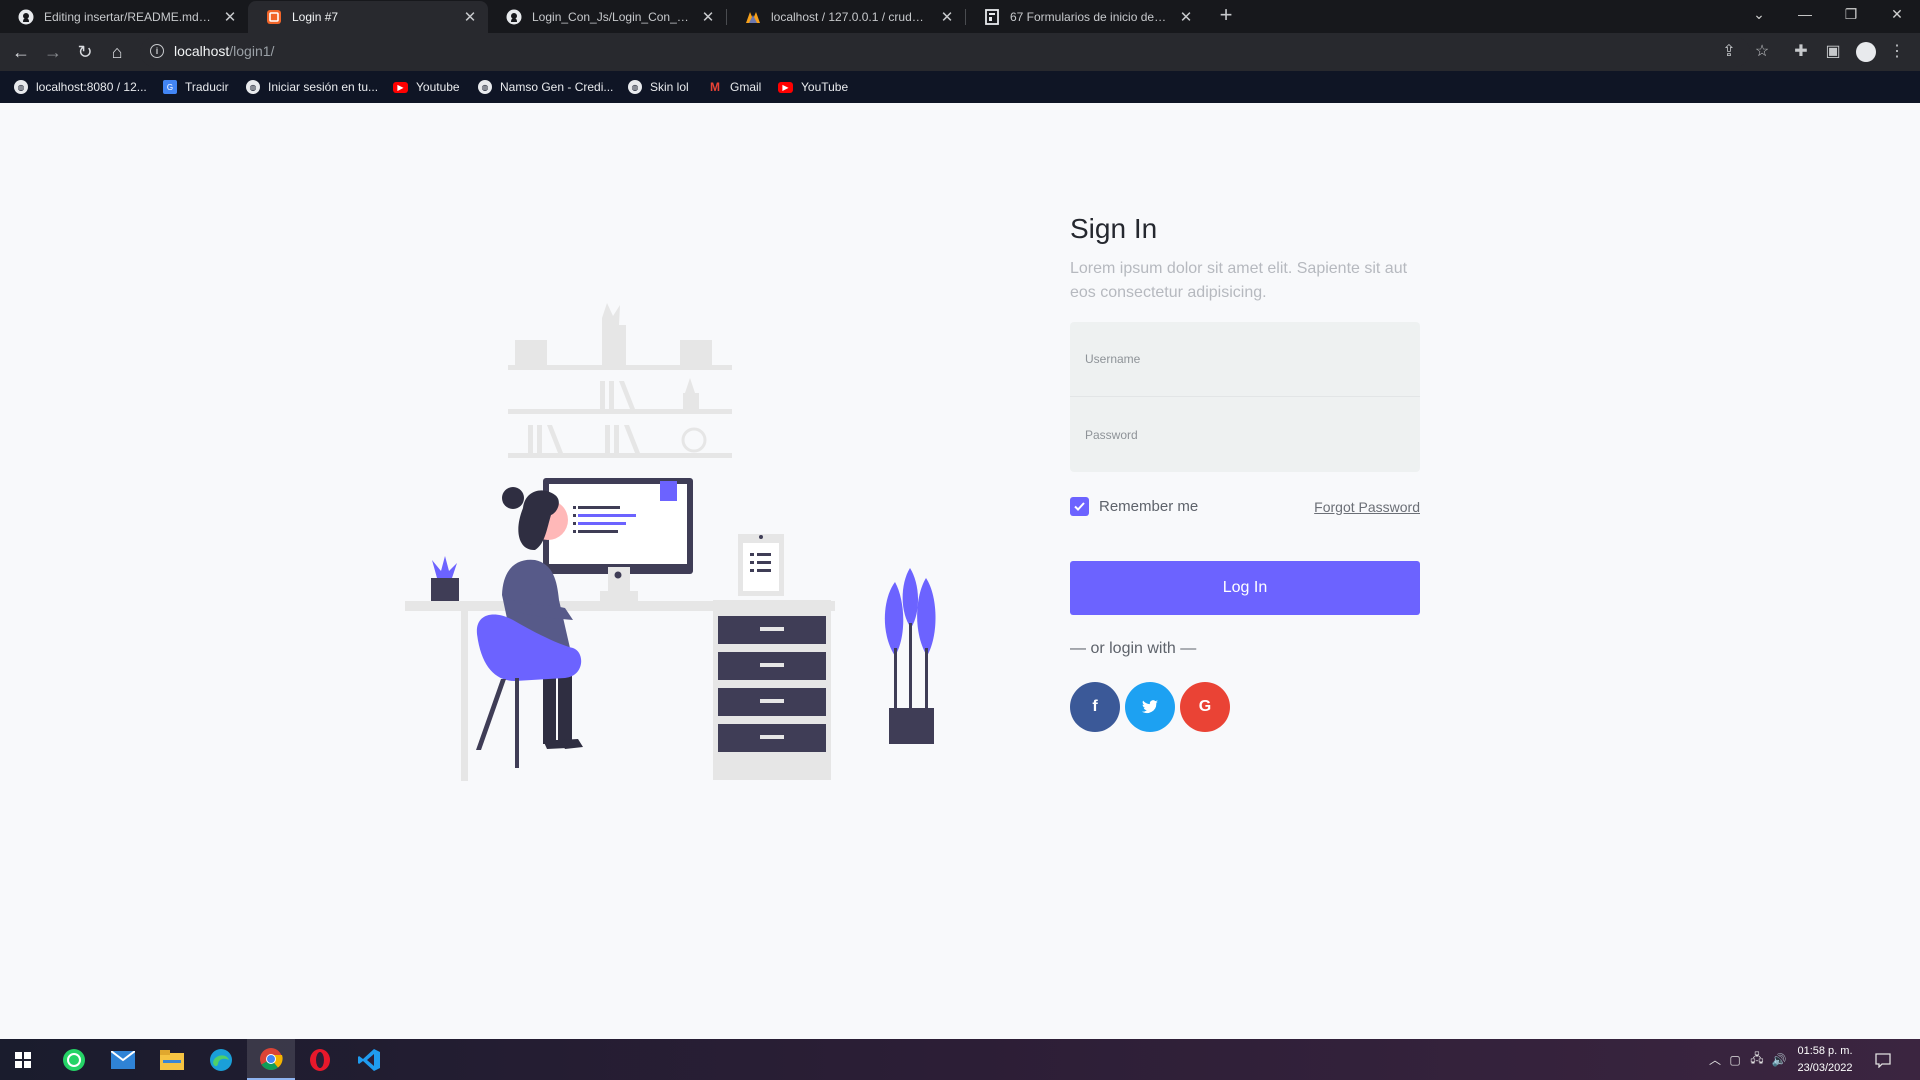 Image resolution: width=1920 pixels, height=1080 pixels. I want to click on url-host: localhost, so click(202, 51).